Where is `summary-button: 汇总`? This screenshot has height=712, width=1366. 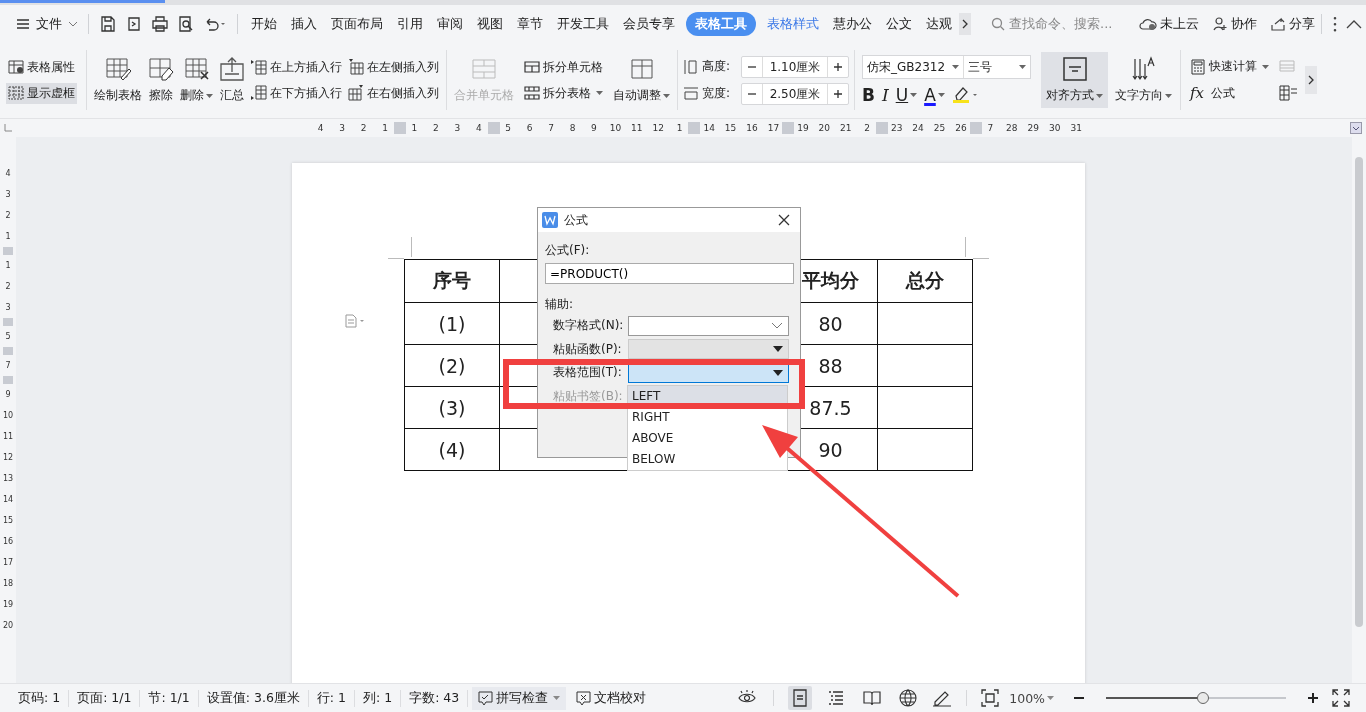 summary-button: 汇总 is located at coordinates (232, 80).